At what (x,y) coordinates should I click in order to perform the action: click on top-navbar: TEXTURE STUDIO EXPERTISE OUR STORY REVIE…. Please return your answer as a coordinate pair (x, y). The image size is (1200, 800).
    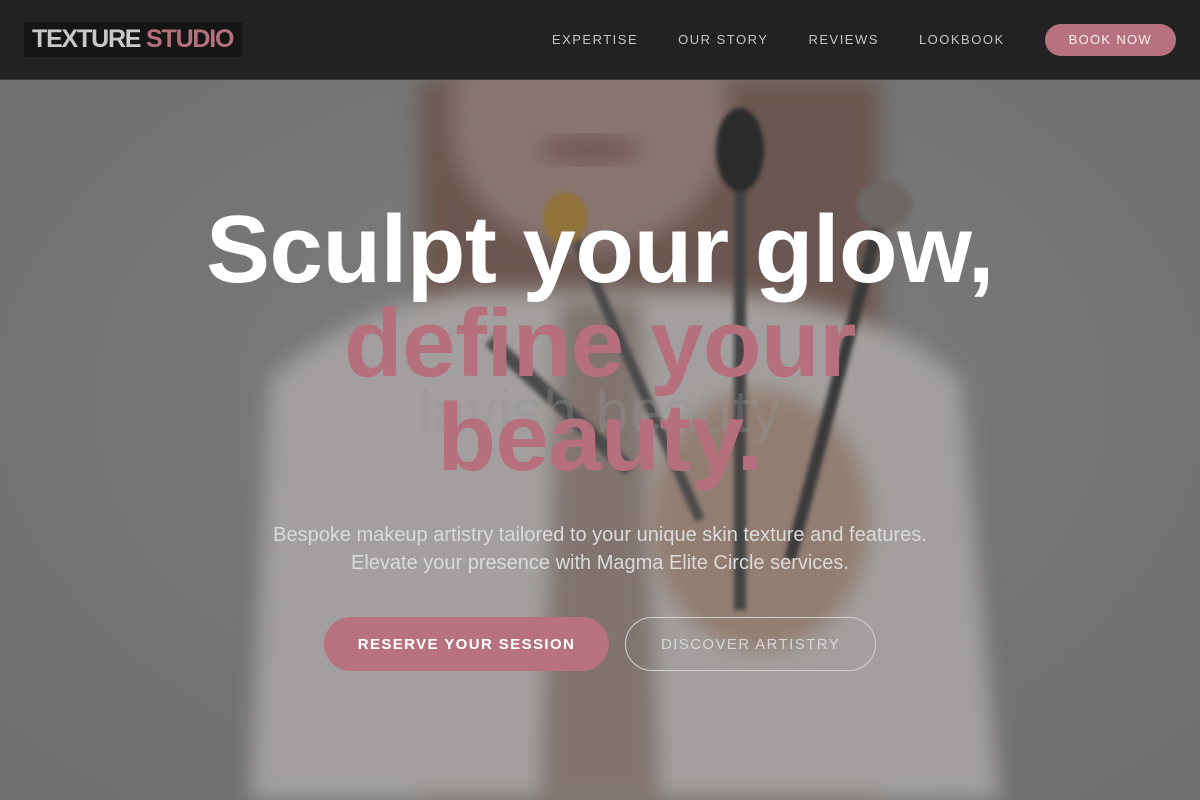
    Looking at the image, I should click on (600, 40).